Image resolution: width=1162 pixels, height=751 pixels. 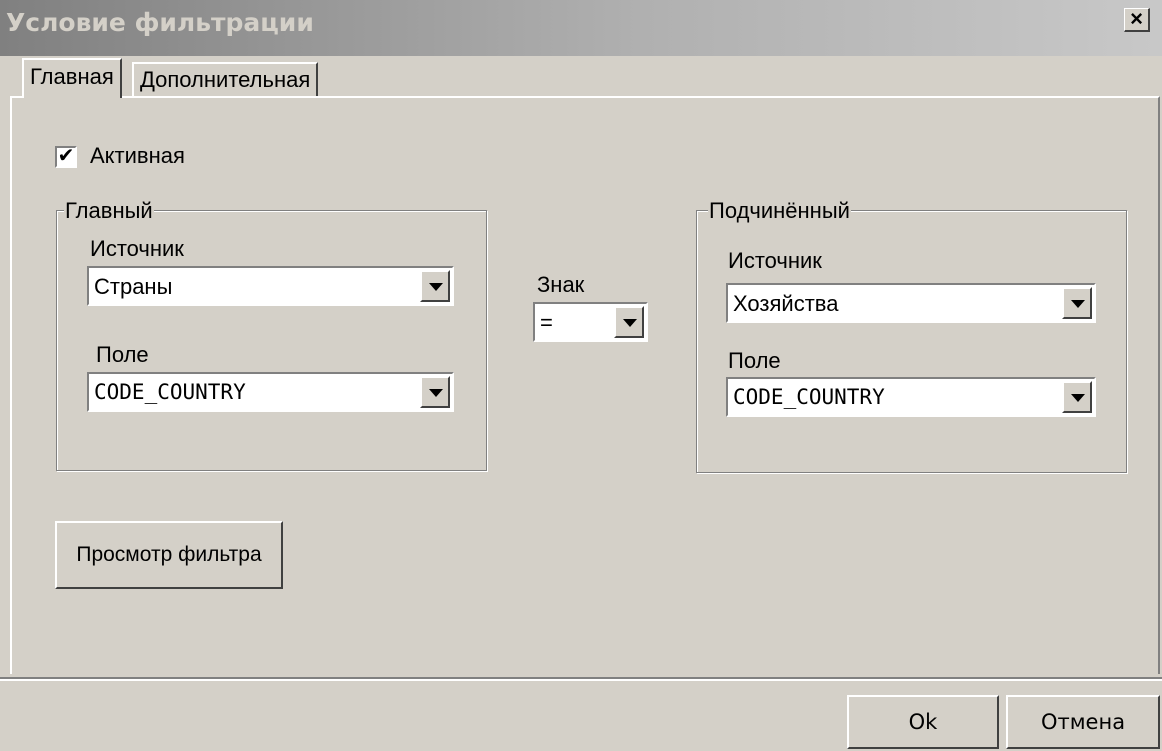 What do you see at coordinates (911, 397) in the screenshot?
I see `sub-field-select: CODE_COUNTRY` at bounding box center [911, 397].